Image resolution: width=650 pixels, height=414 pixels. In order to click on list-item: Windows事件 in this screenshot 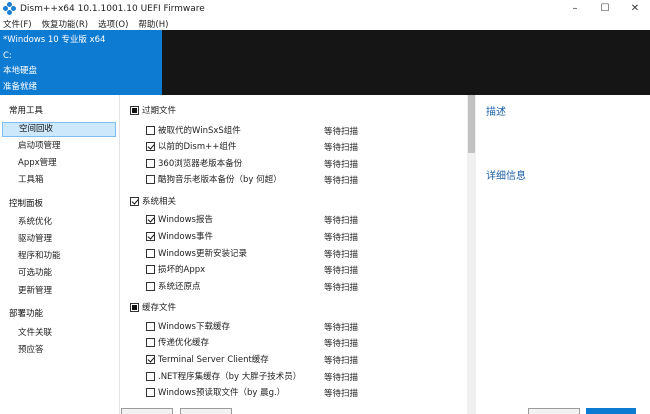, I will do `click(179, 236)`.